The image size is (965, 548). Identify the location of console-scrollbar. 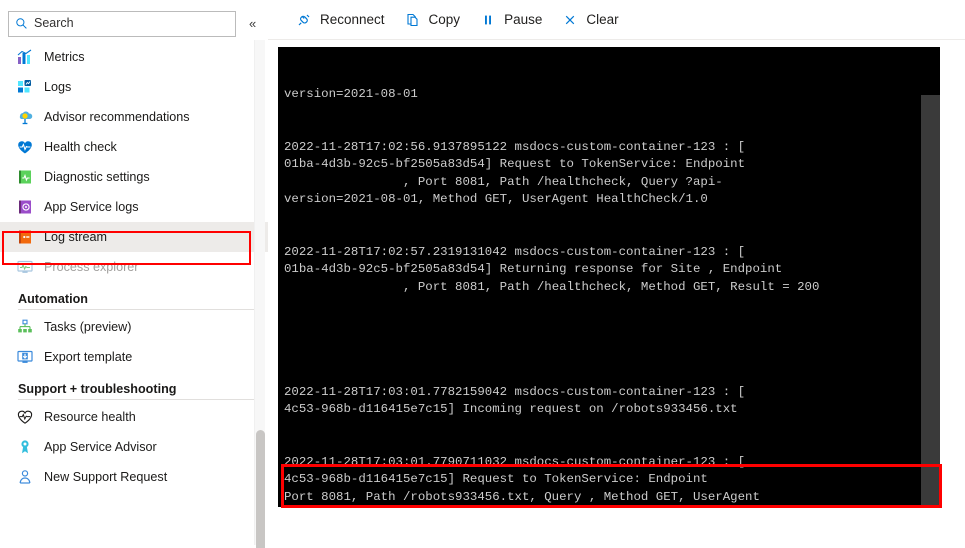
(930, 301).